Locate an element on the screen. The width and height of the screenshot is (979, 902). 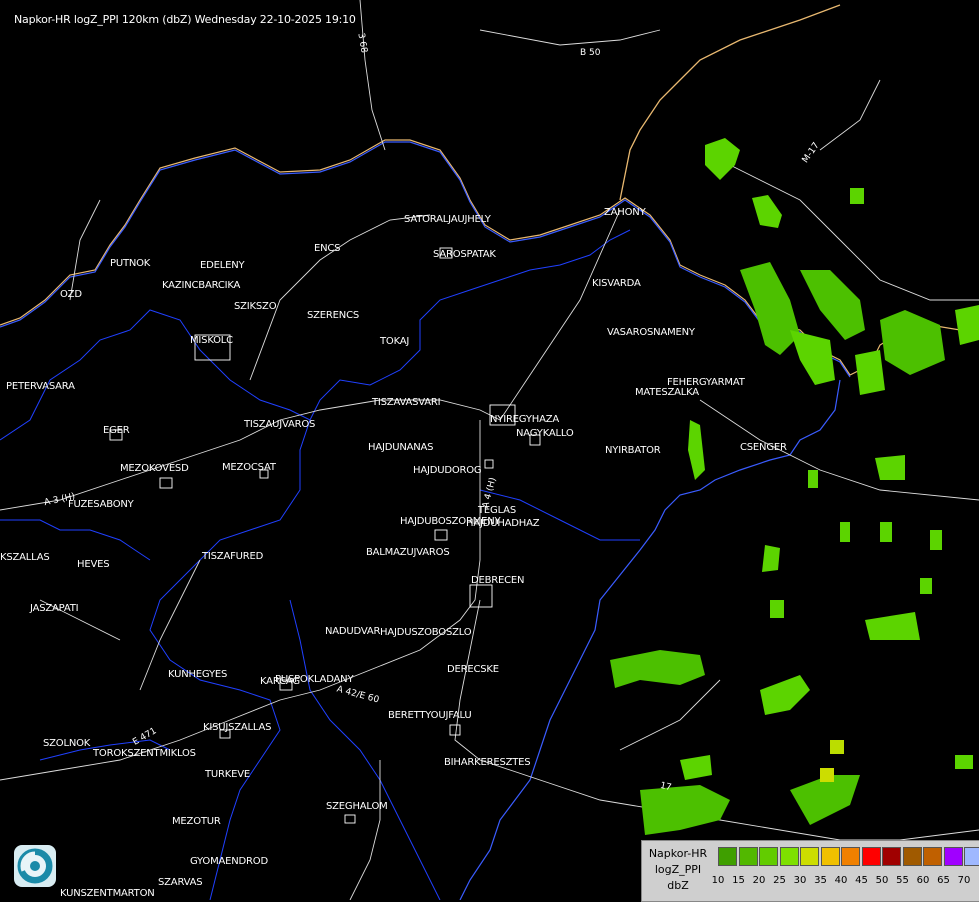
legend-tick: 70 is located at coordinates (964, 880).